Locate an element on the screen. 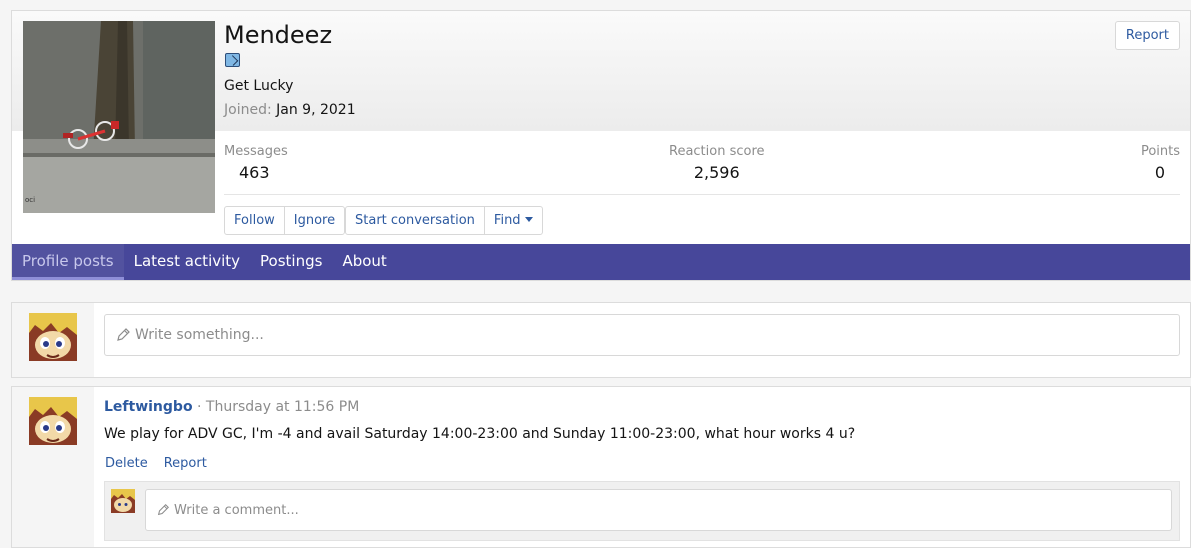  reaction-score-value: 2,596 is located at coordinates (716, 172).